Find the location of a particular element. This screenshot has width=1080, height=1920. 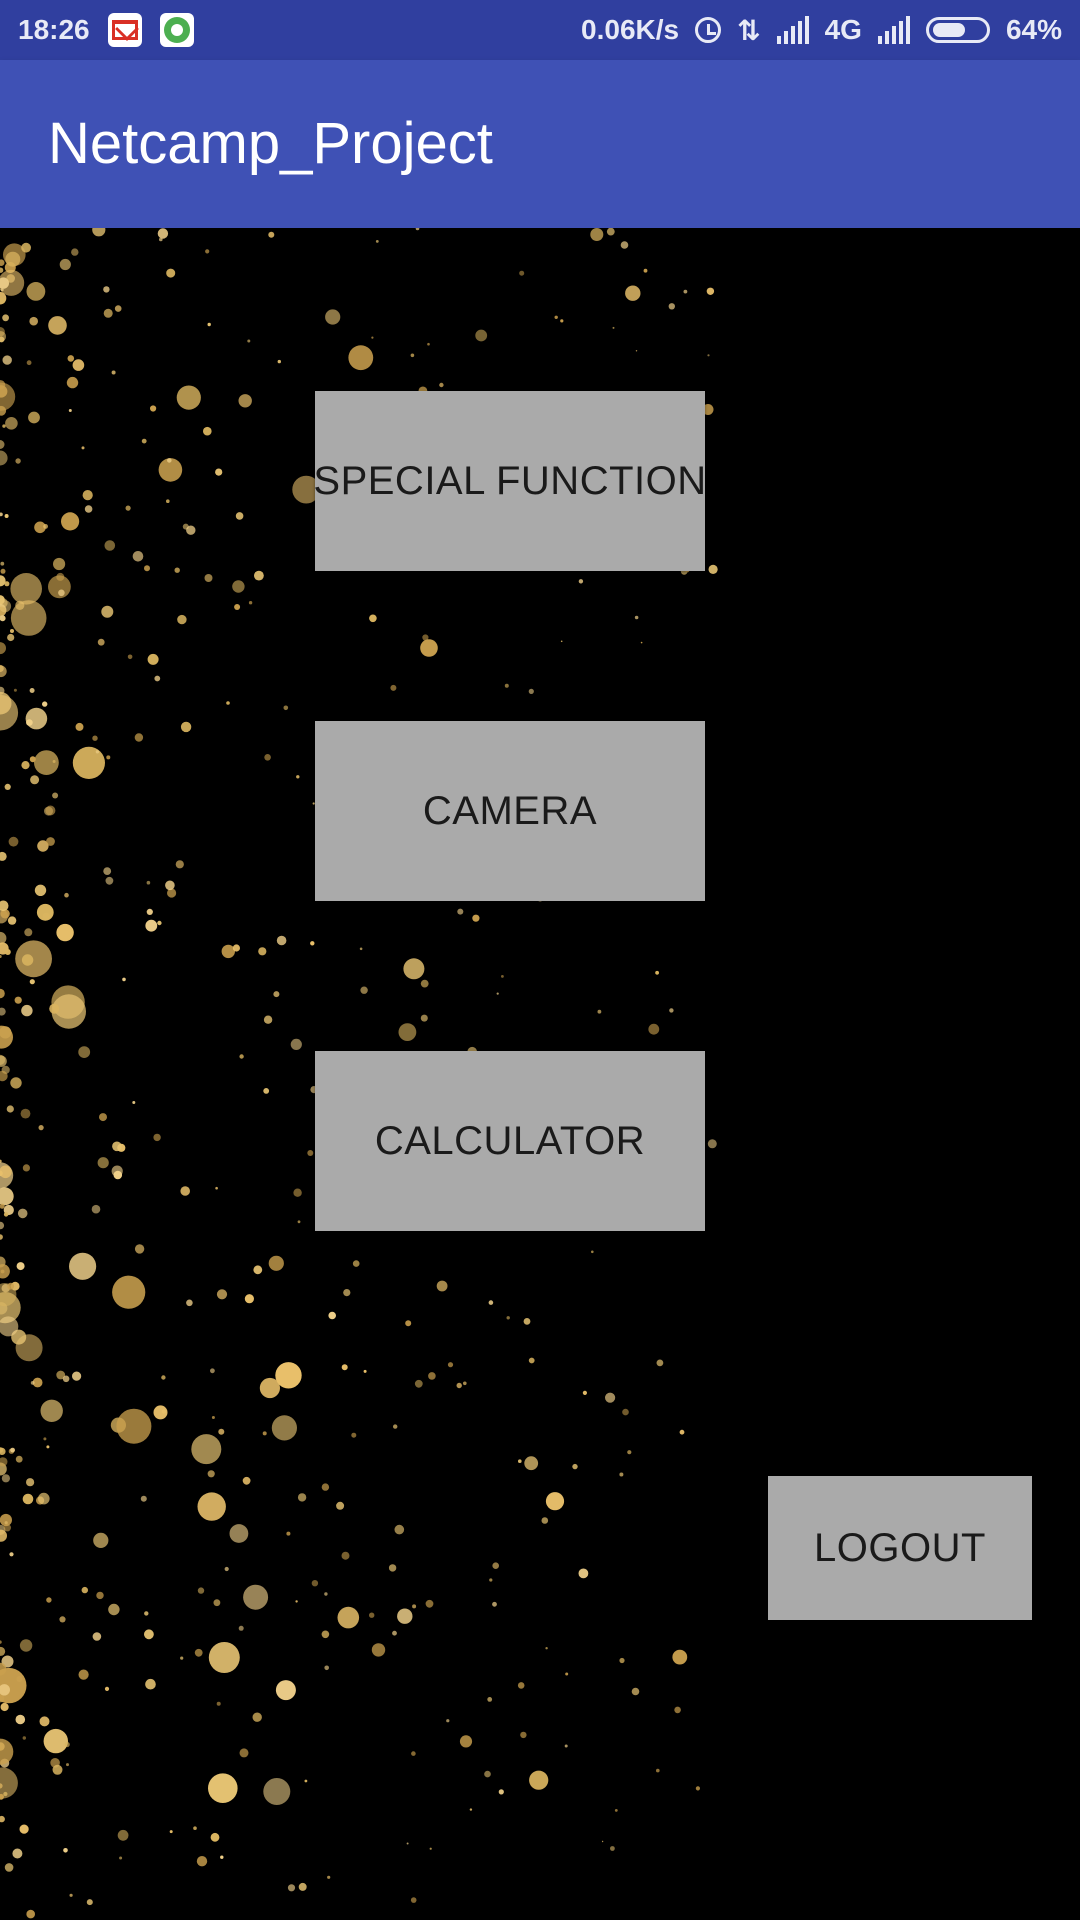

signal-icon-sim2 is located at coordinates (893, 30).